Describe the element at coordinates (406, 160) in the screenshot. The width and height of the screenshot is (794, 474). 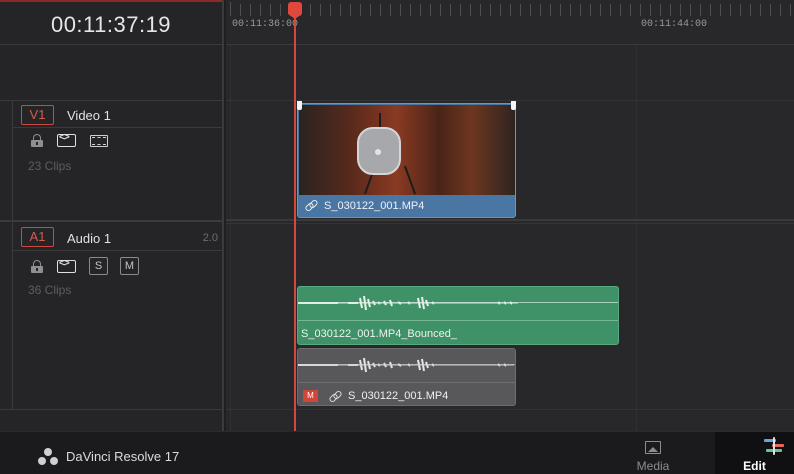
I see `video-clip: S_030122_001.MP4` at that location.